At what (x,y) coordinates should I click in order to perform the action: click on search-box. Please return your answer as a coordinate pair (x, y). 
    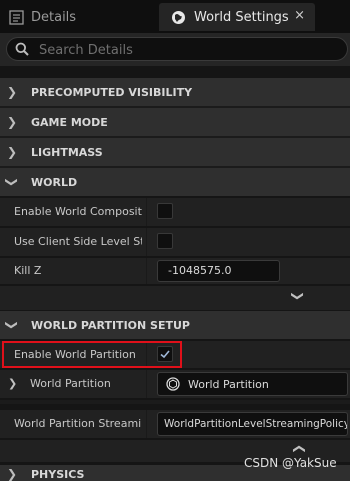
    Looking at the image, I should click on (177, 49).